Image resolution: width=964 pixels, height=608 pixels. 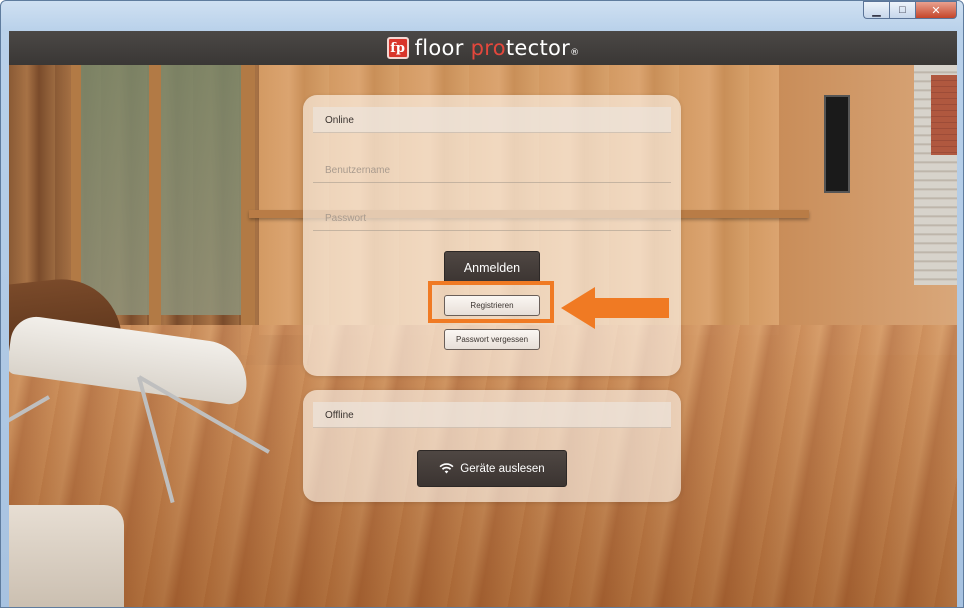 I want to click on logo-icon: fp, so click(x=397, y=48).